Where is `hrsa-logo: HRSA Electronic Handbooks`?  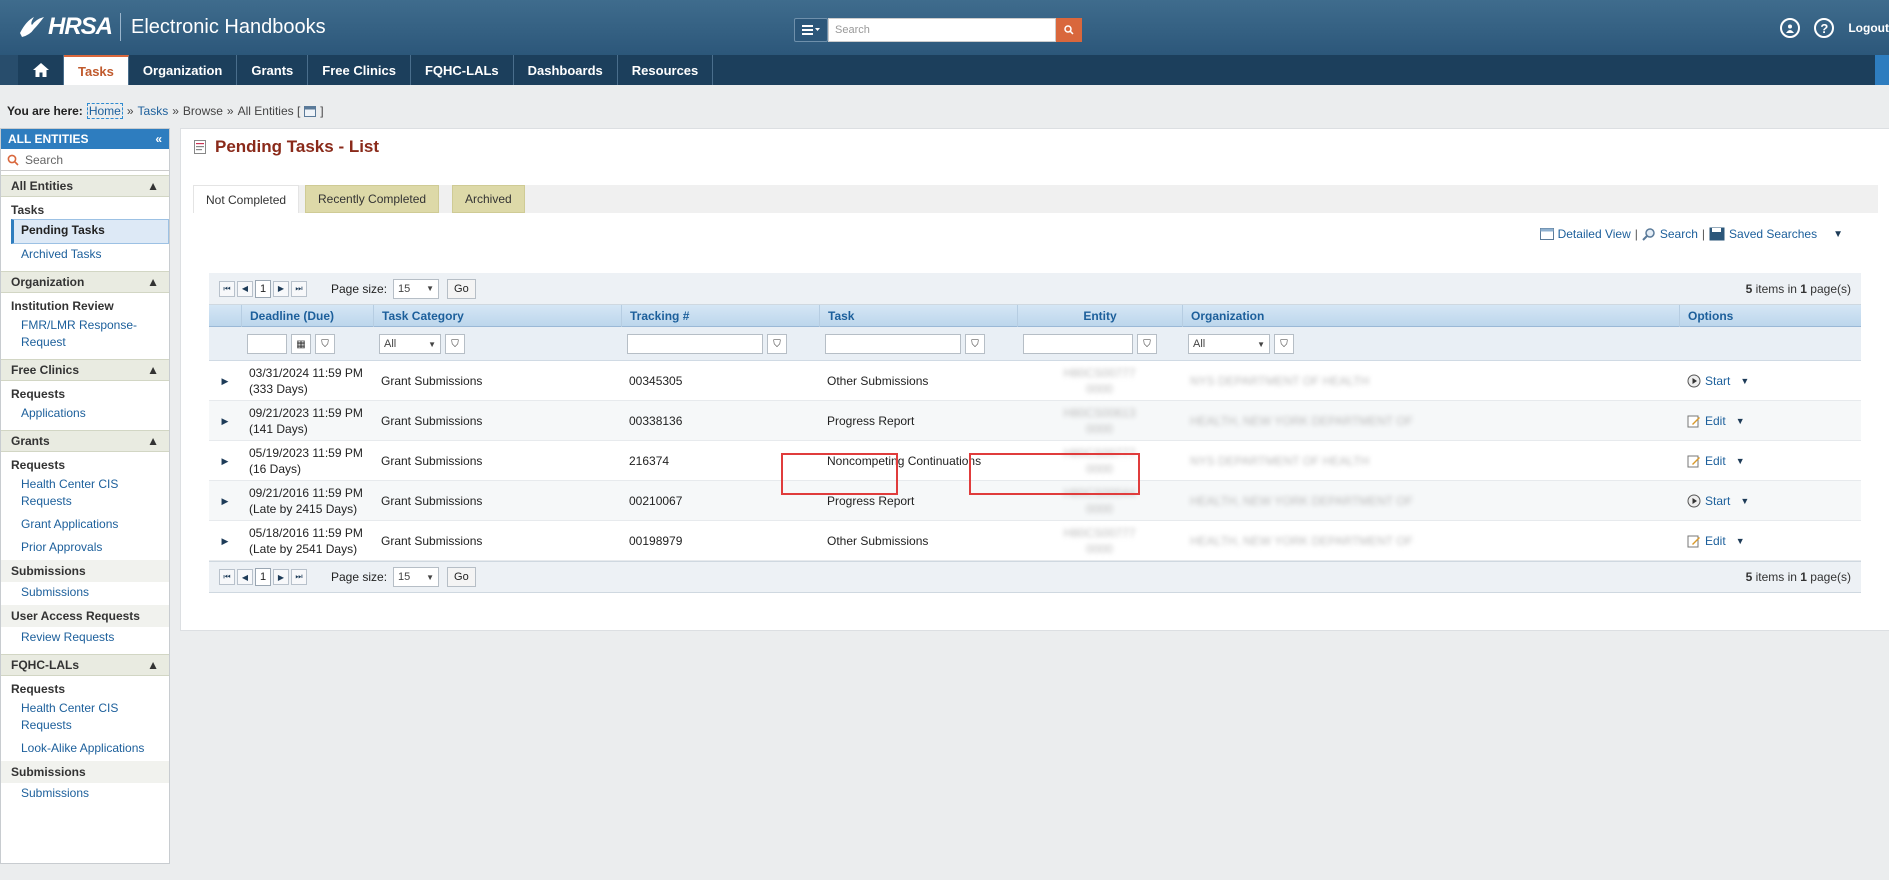 hrsa-logo: HRSA Electronic Handbooks is located at coordinates (172, 27).